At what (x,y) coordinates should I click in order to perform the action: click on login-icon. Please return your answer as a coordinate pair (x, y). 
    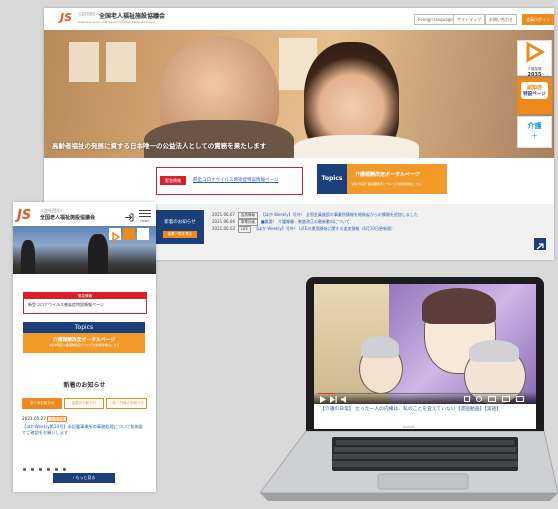
    Looking at the image, I should click on (129, 217).